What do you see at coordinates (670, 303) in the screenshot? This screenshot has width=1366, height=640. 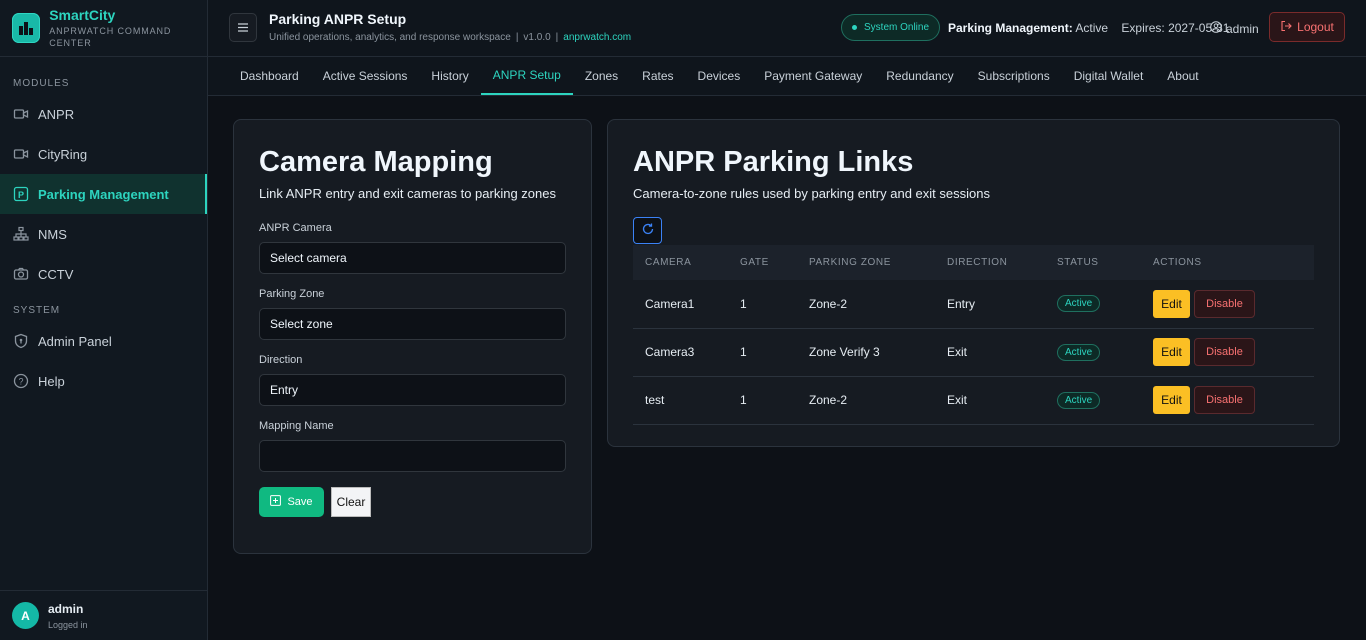 I see `cell-camera: Camera1` at bounding box center [670, 303].